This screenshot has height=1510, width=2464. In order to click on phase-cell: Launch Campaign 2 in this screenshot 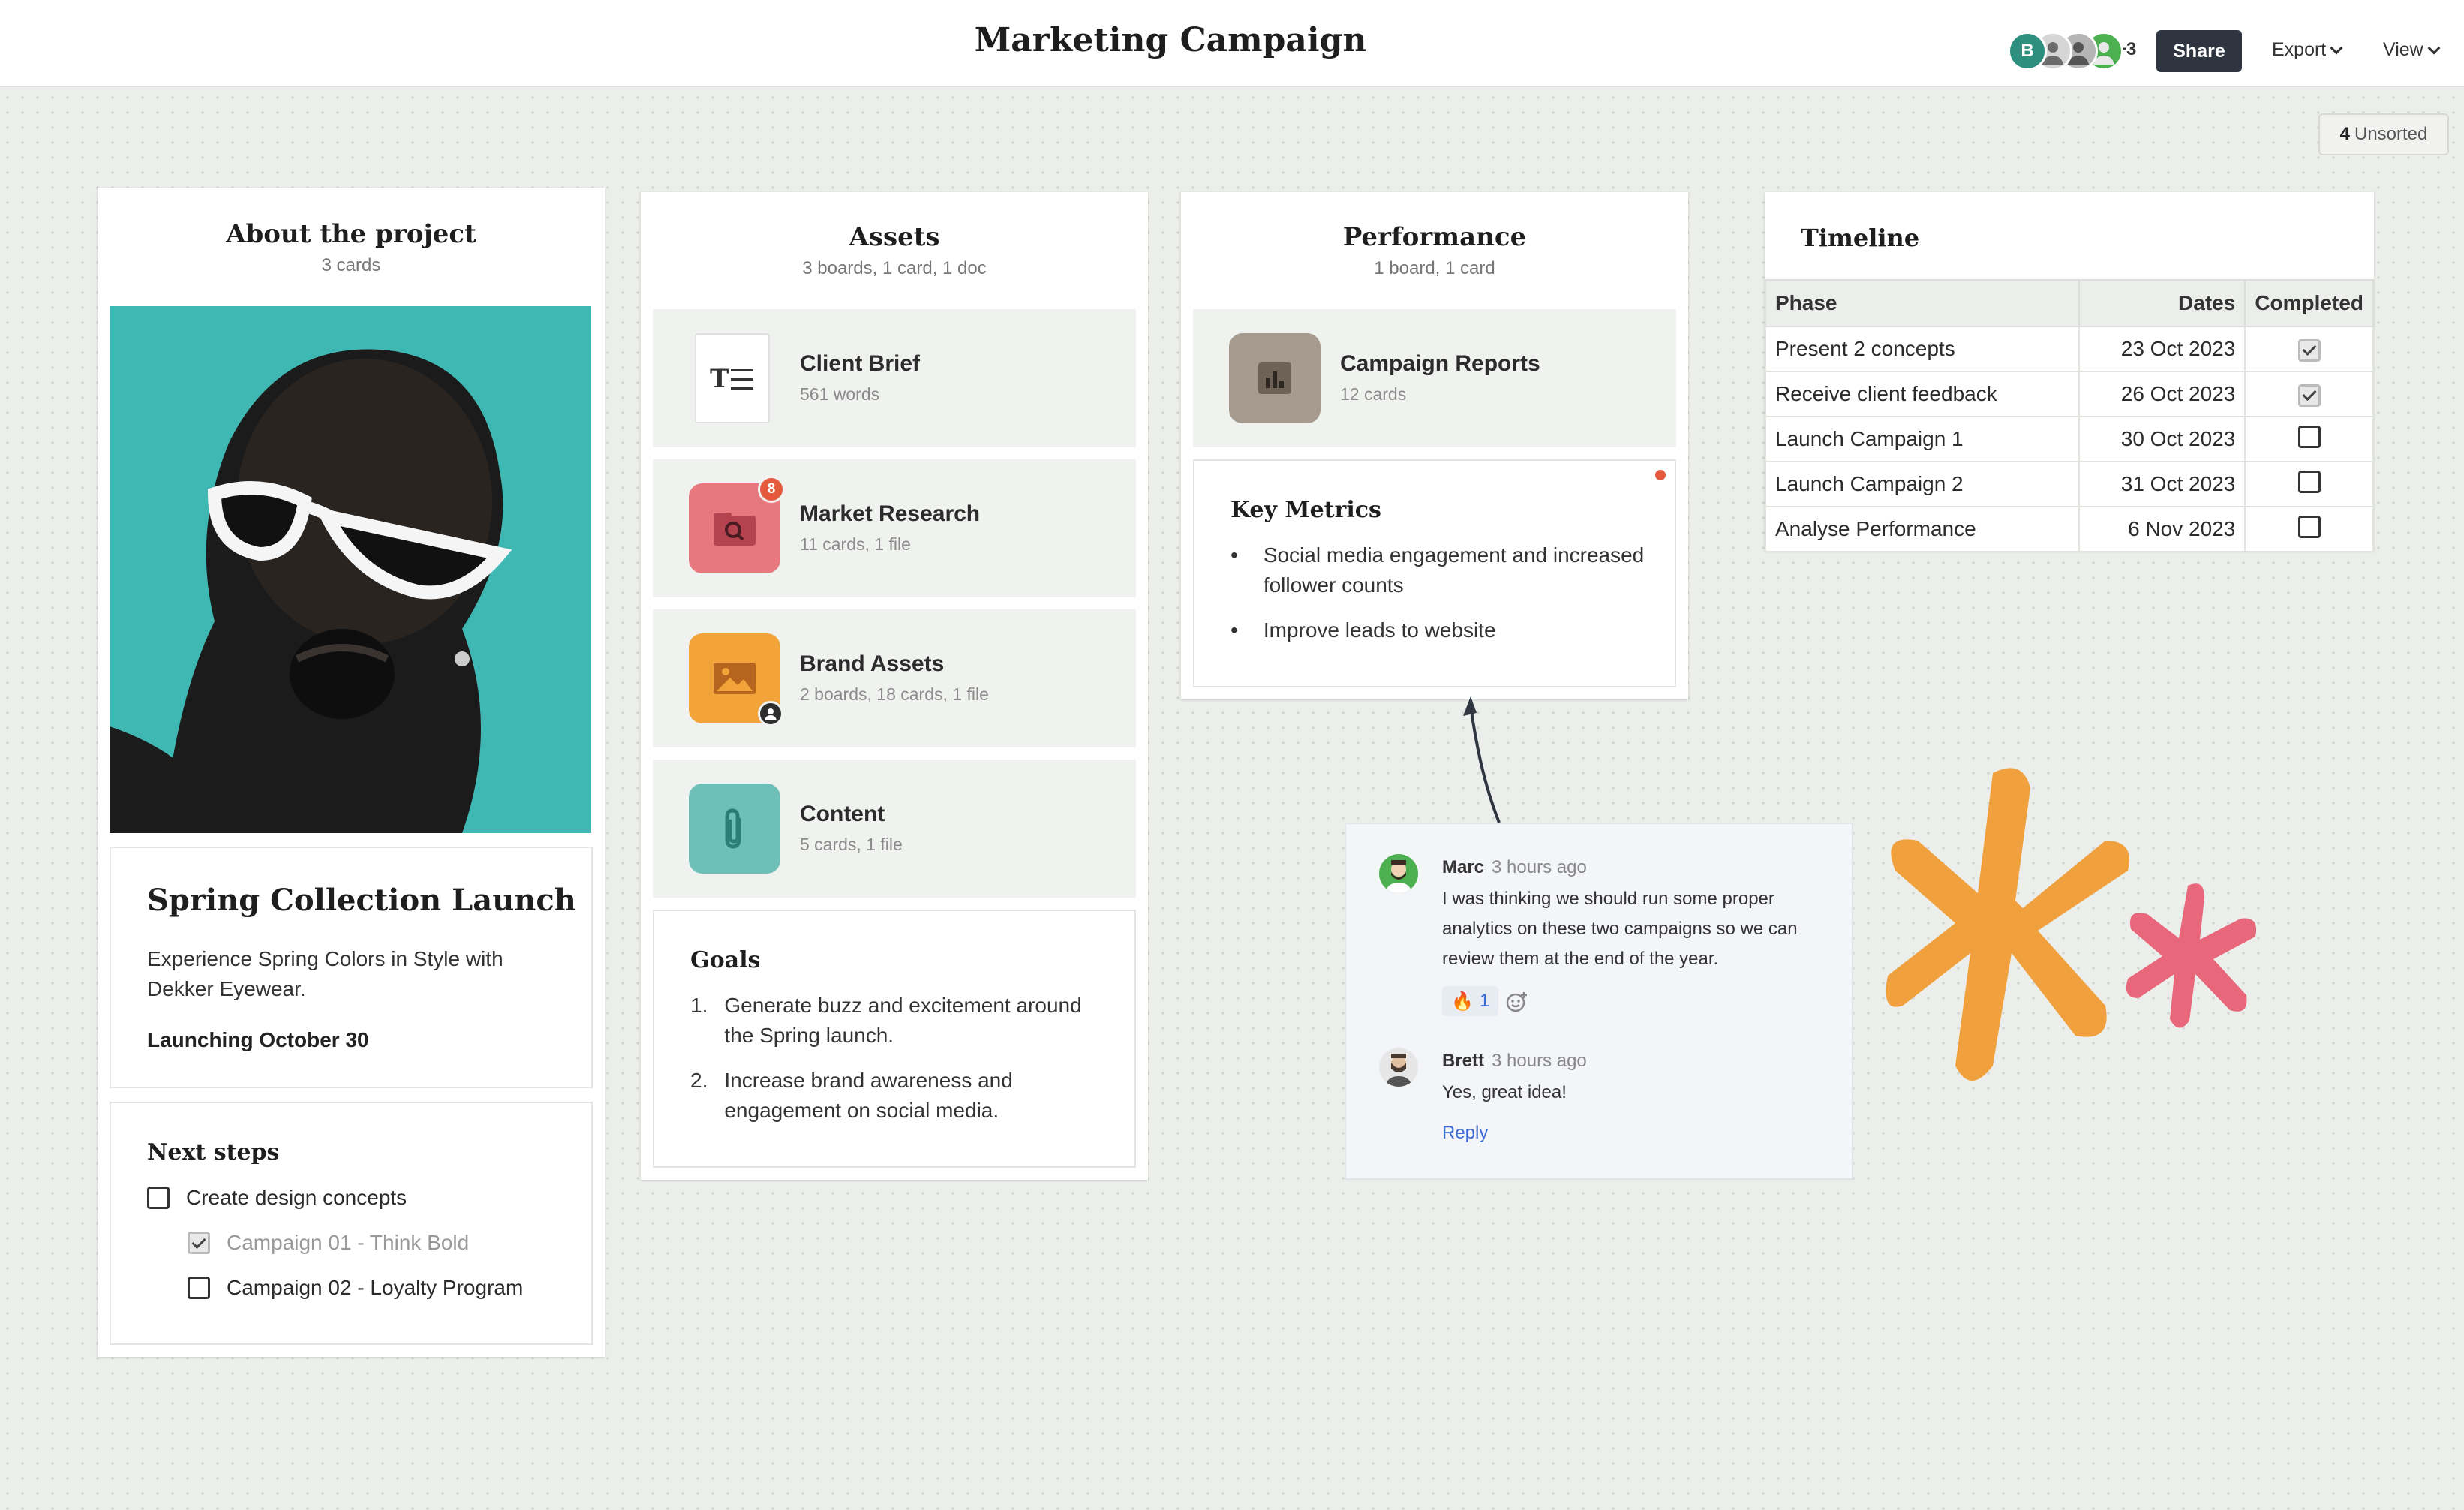, I will do `click(1922, 484)`.